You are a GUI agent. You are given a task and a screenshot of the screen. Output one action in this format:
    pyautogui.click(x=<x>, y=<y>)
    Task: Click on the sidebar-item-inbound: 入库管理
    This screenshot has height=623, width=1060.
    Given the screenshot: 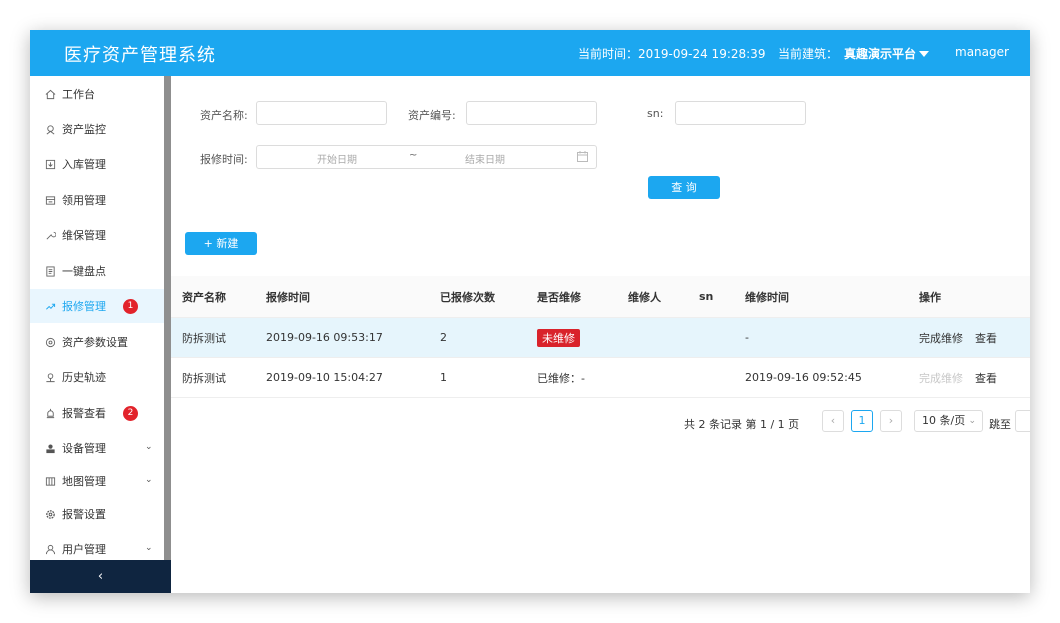 What is the action you would take?
    pyautogui.click(x=97, y=164)
    